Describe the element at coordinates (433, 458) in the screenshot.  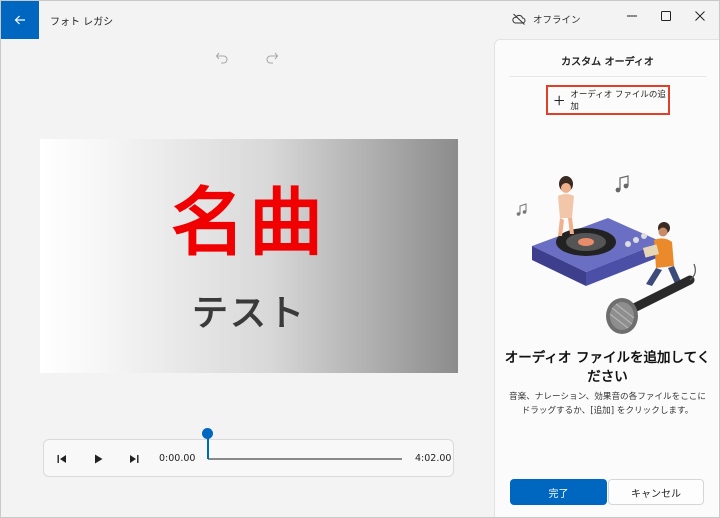
I see `total-time: 4:02.00` at that location.